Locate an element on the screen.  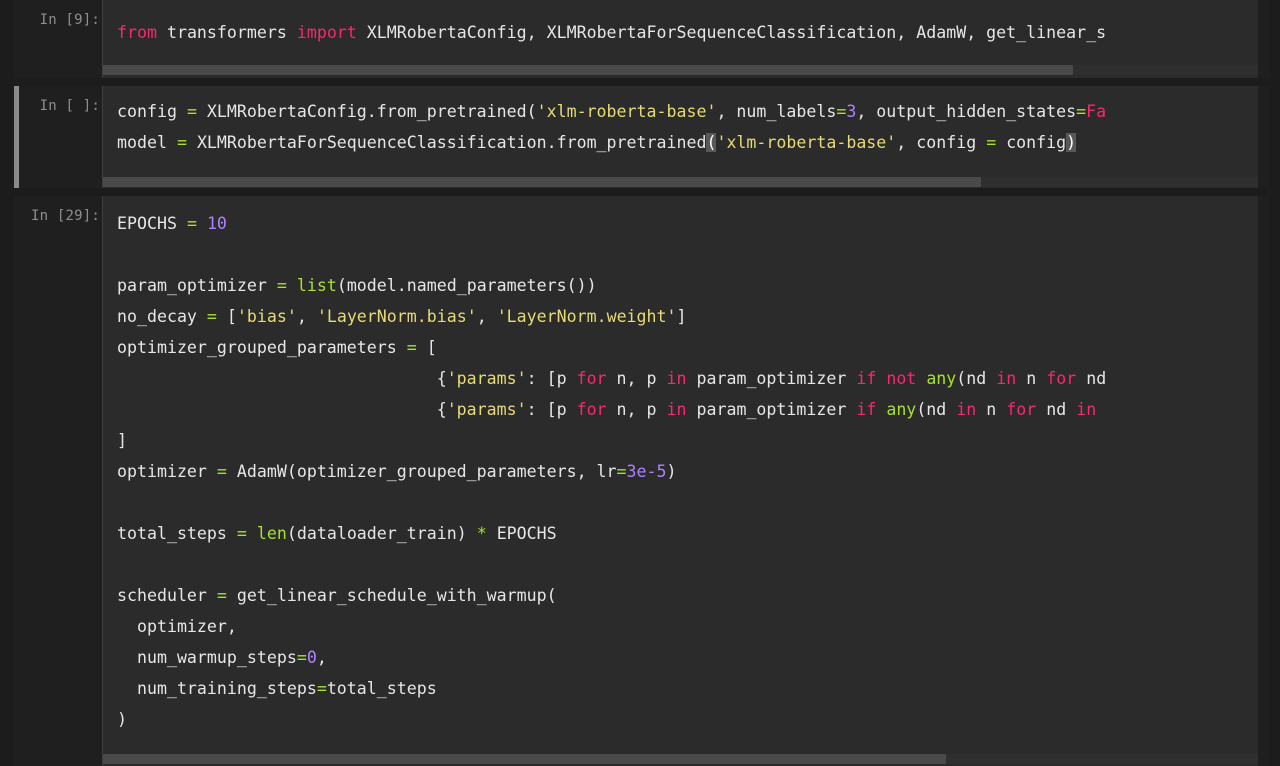
code-line: ] is located at coordinates (611, 440).